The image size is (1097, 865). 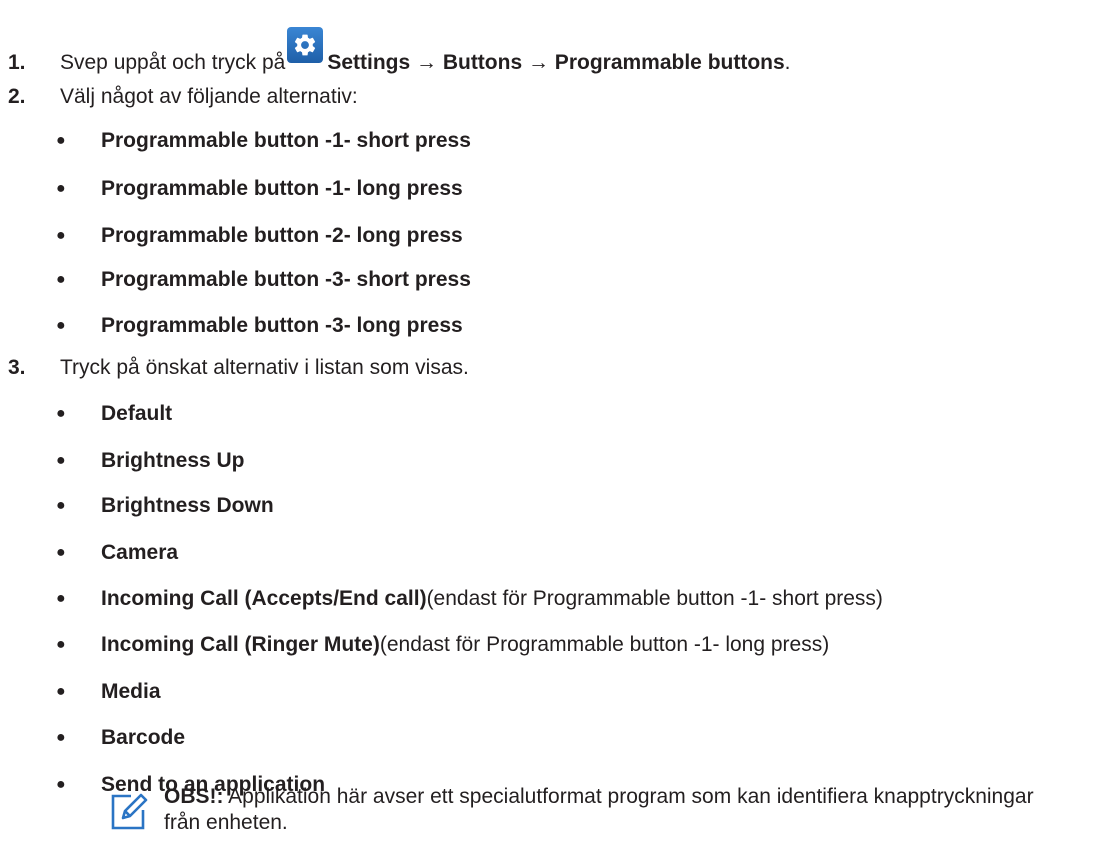 I want to click on step-number: 1., so click(x=17, y=62).